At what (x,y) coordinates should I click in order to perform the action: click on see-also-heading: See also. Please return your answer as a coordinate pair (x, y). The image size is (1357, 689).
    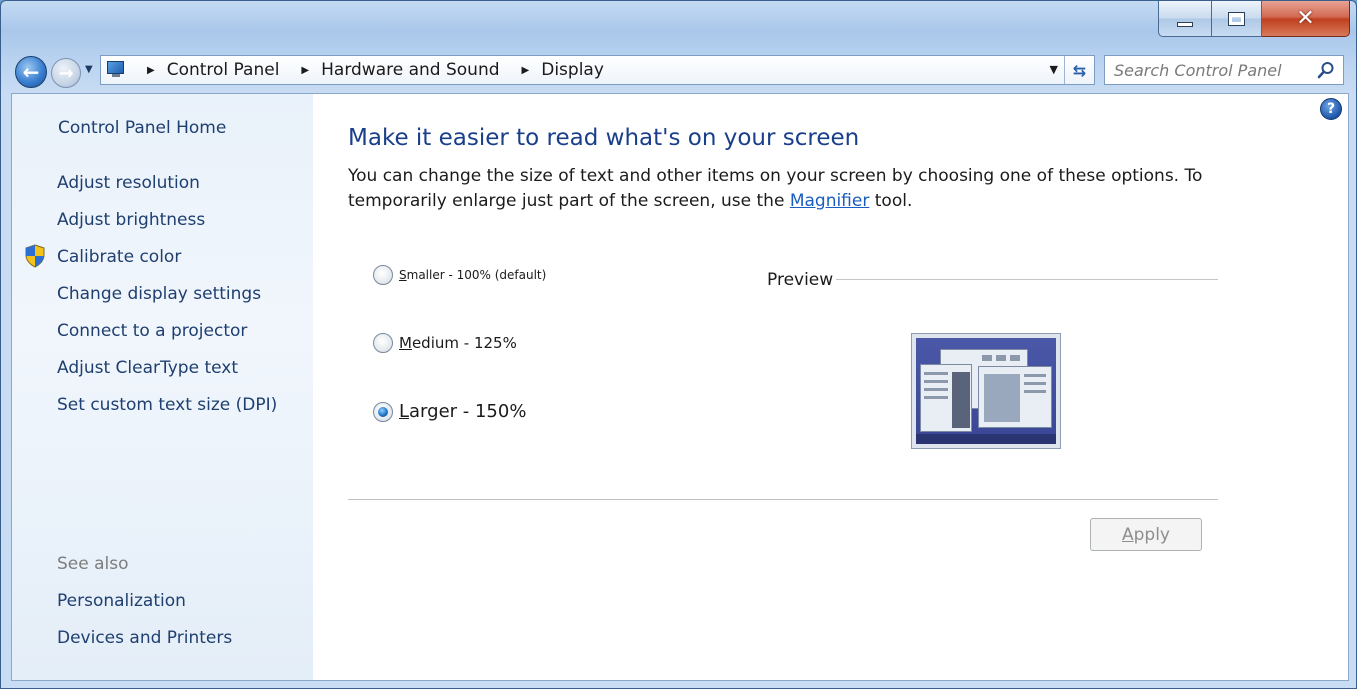
    Looking at the image, I should click on (93, 564).